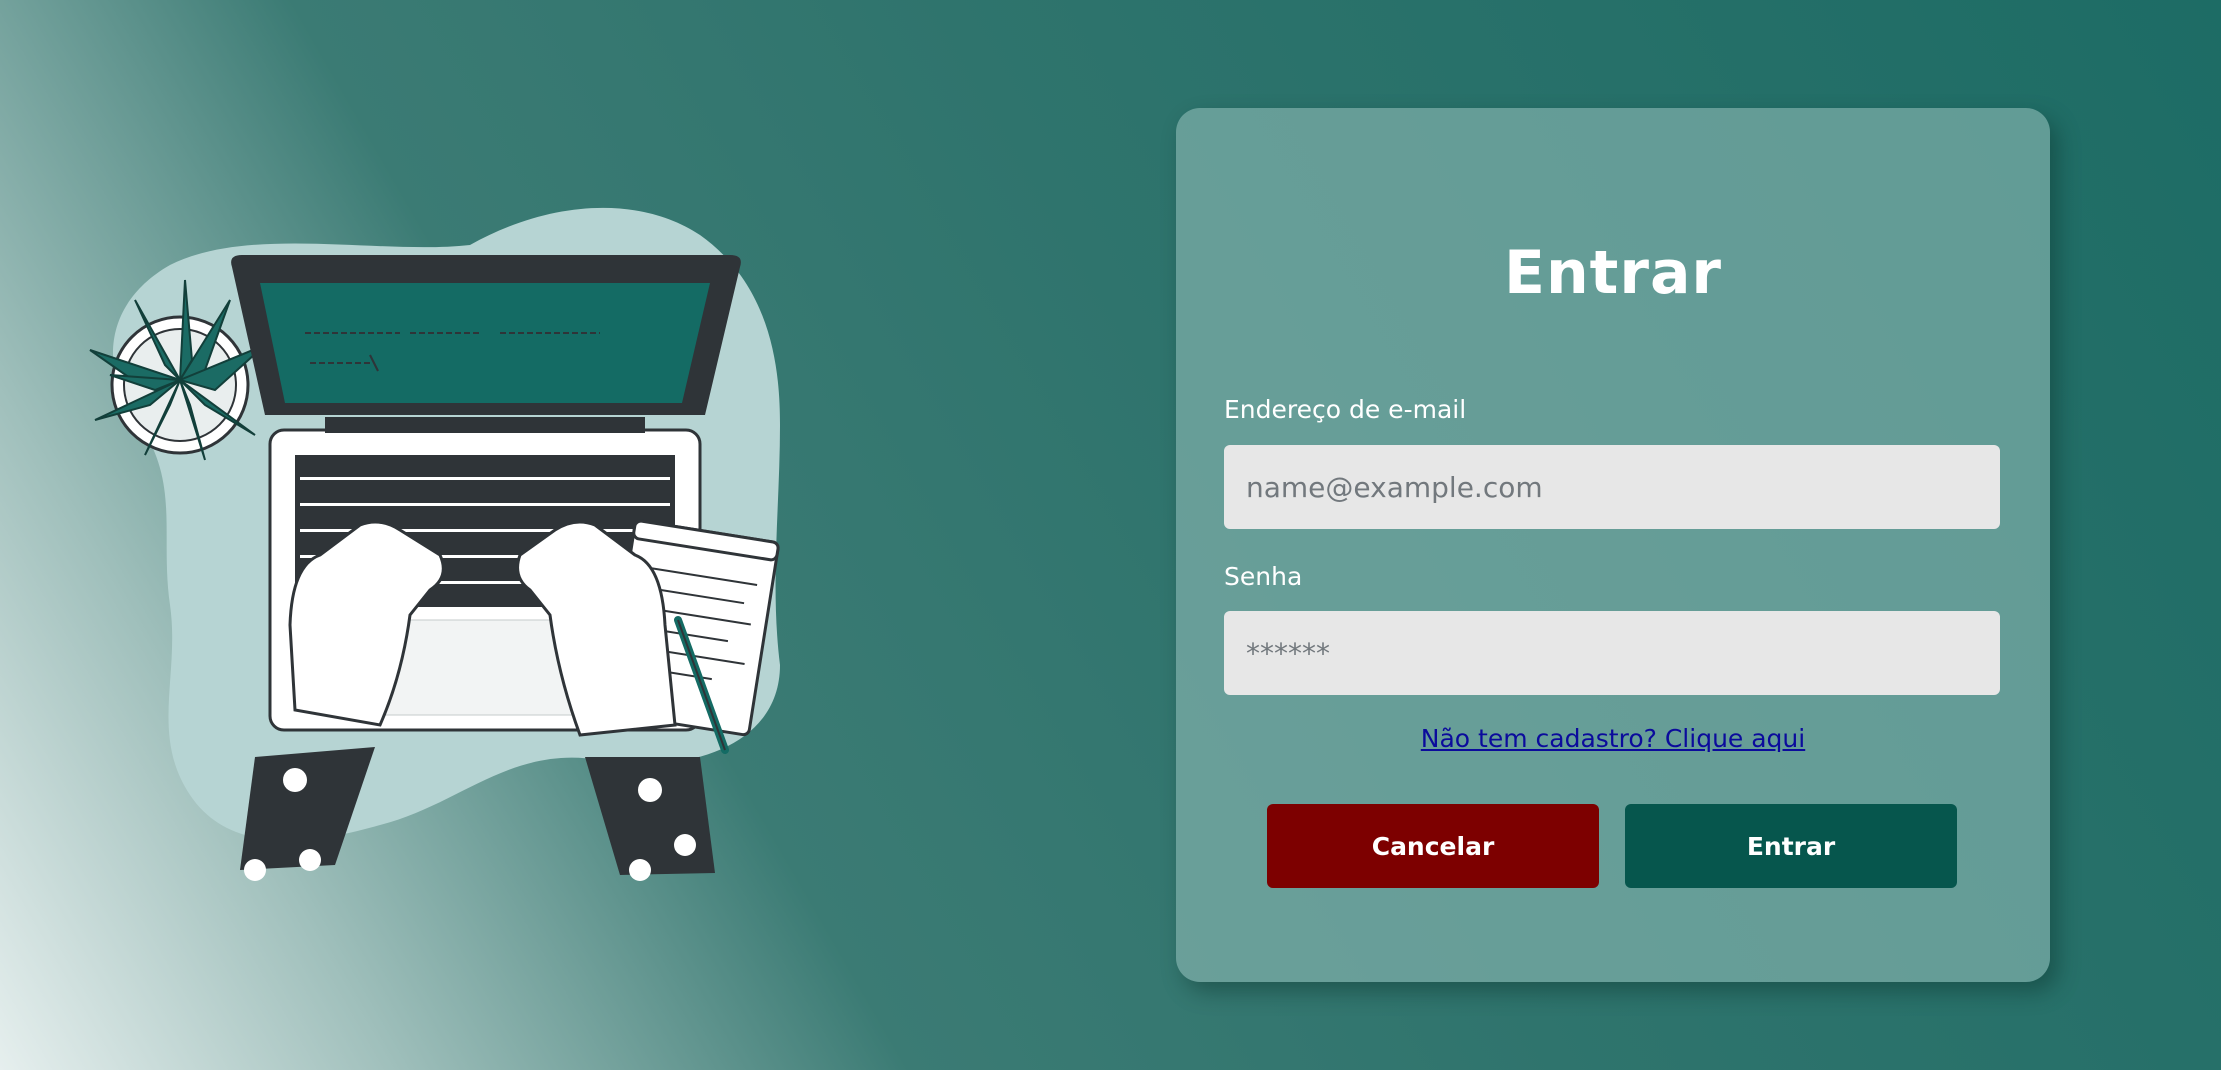 This screenshot has height=1070, width=2221. What do you see at coordinates (1345, 409) in the screenshot?
I see `email-label: Endereço de e-mail` at bounding box center [1345, 409].